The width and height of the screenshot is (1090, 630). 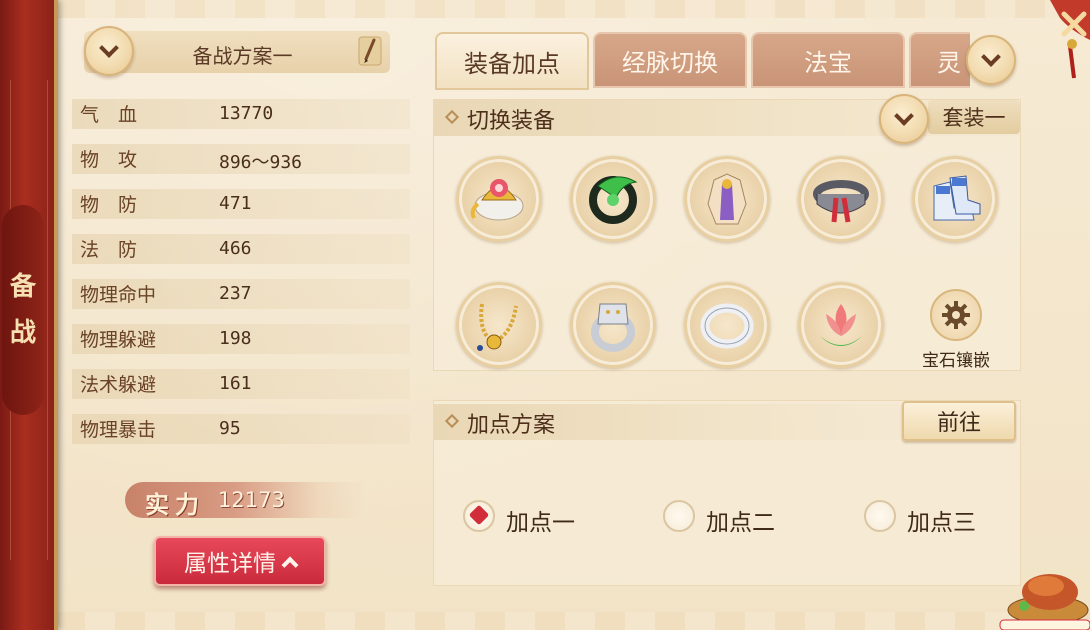 I want to click on lotus-charm-icon, so click(x=841, y=325).